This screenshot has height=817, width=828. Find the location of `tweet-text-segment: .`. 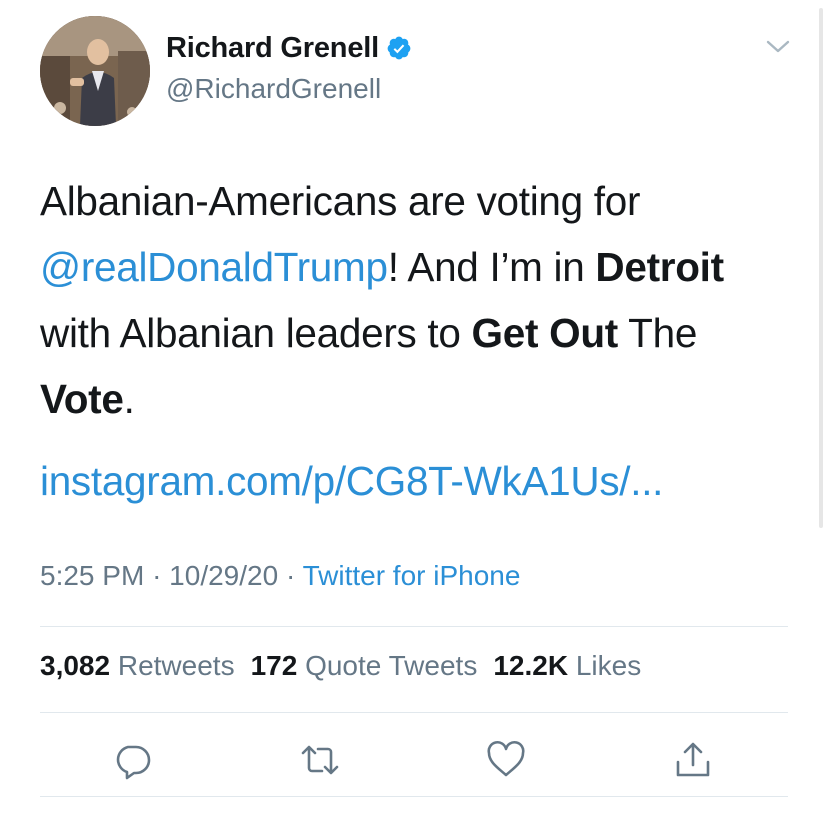

tweet-text-segment: . is located at coordinates (129, 399).